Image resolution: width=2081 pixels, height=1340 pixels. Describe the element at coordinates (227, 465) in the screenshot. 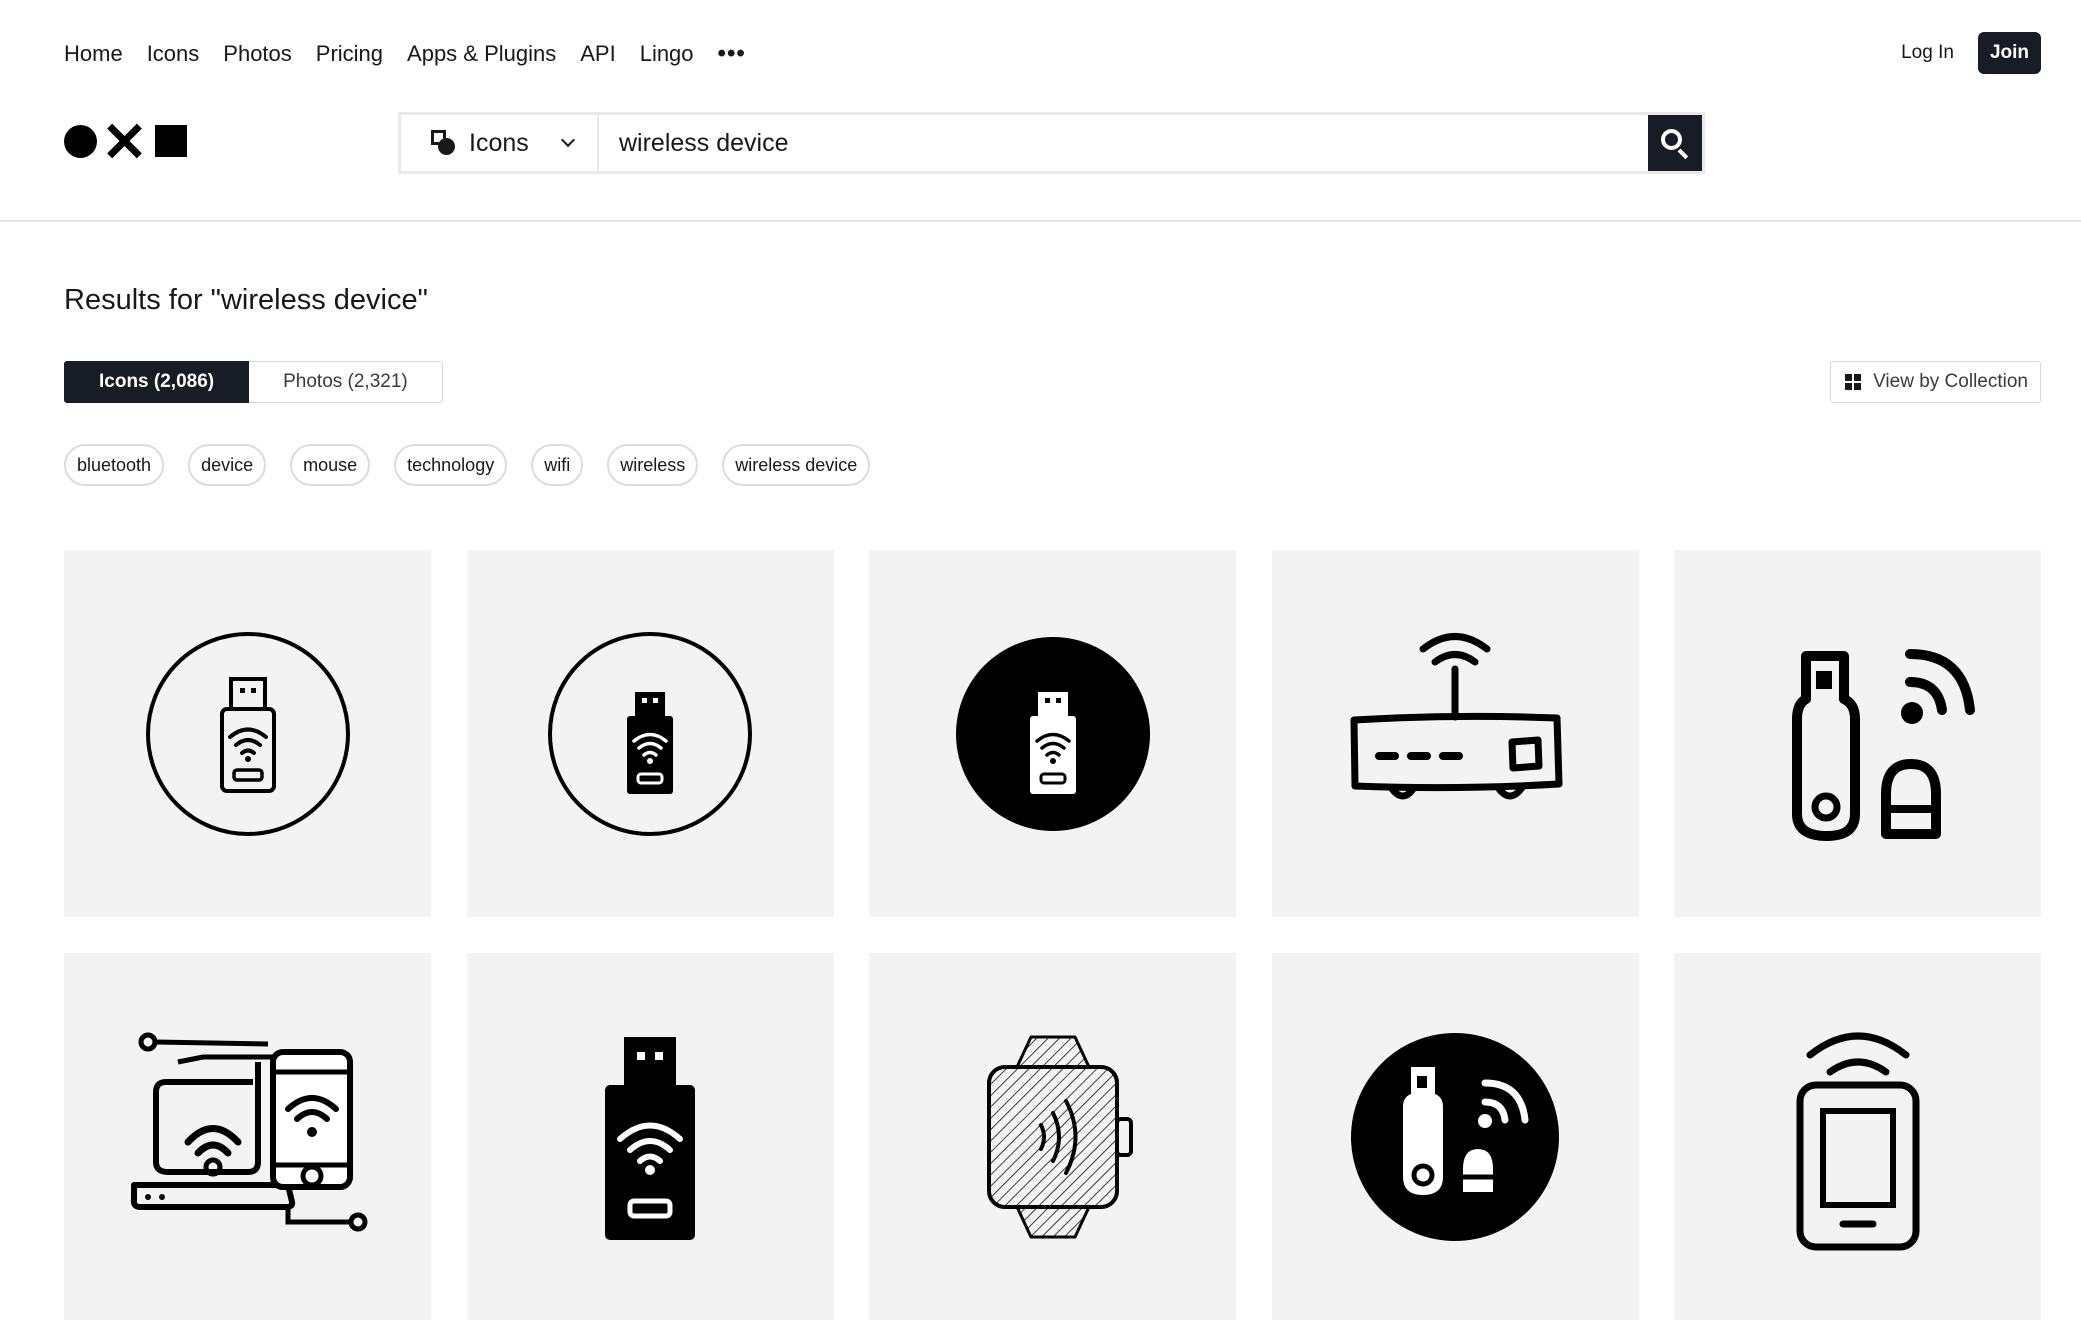

I see `tag-chip: device` at that location.